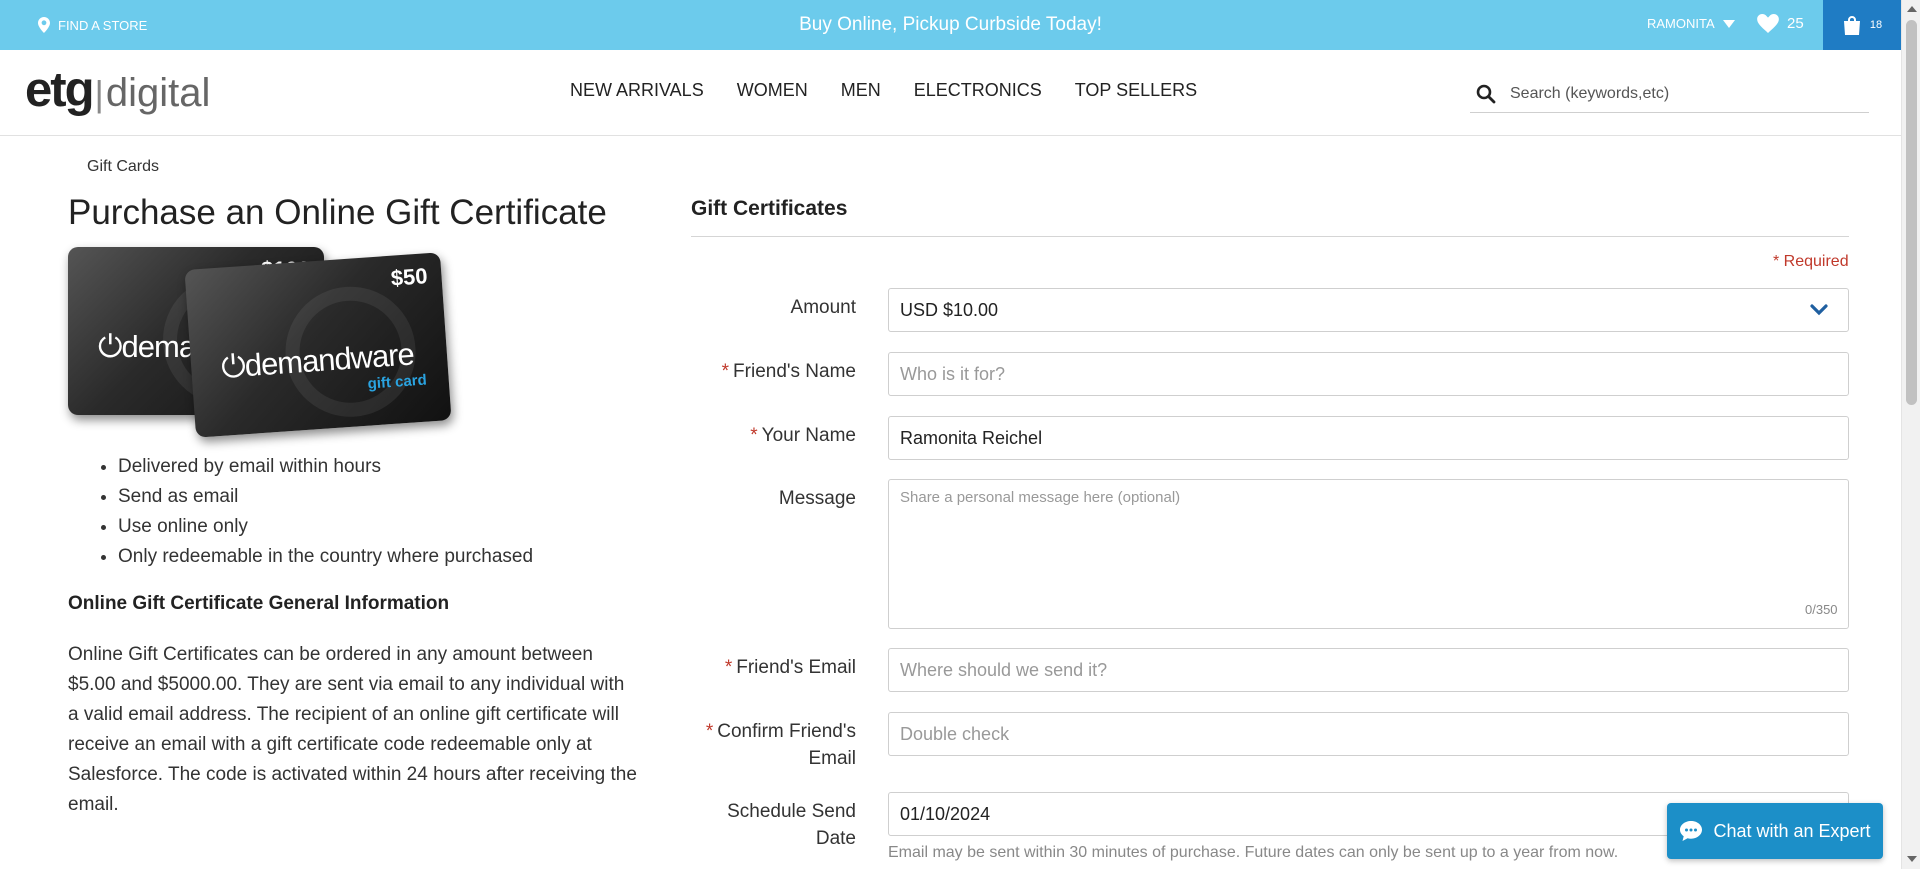 The width and height of the screenshot is (1920, 869). Describe the element at coordinates (318, 345) in the screenshot. I see `gift-card-front: $50 ⏻demandware gift card` at that location.